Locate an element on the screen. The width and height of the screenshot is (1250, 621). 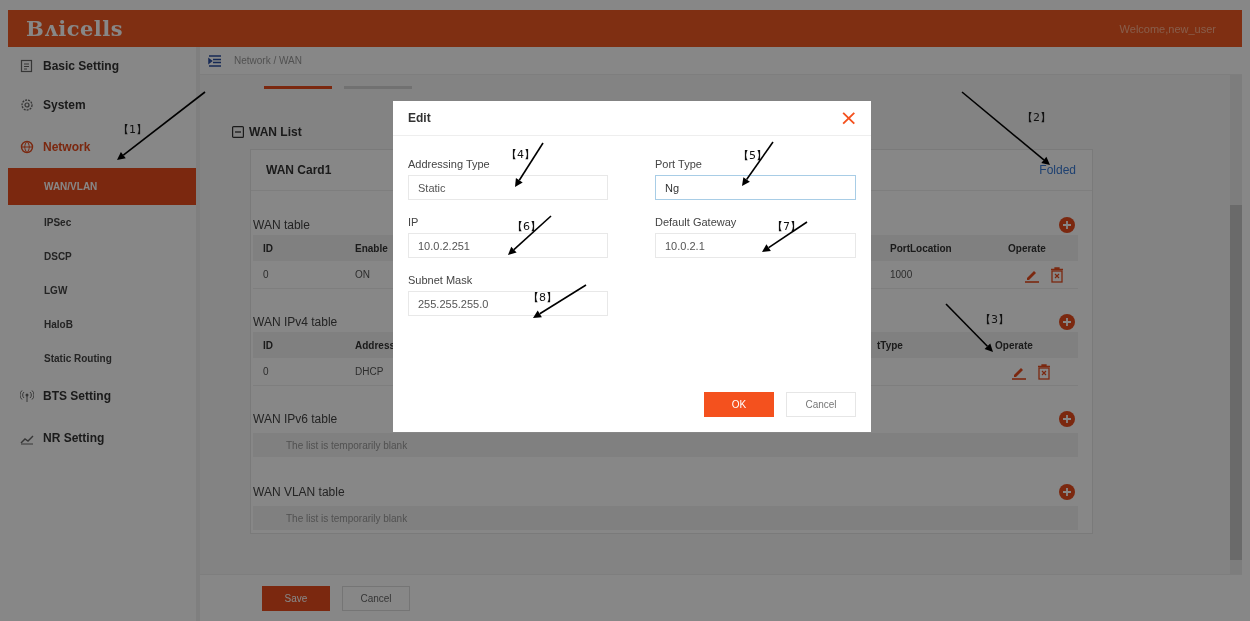
welcome-text: Welcome,new_user is located at coordinates (1167, 28).